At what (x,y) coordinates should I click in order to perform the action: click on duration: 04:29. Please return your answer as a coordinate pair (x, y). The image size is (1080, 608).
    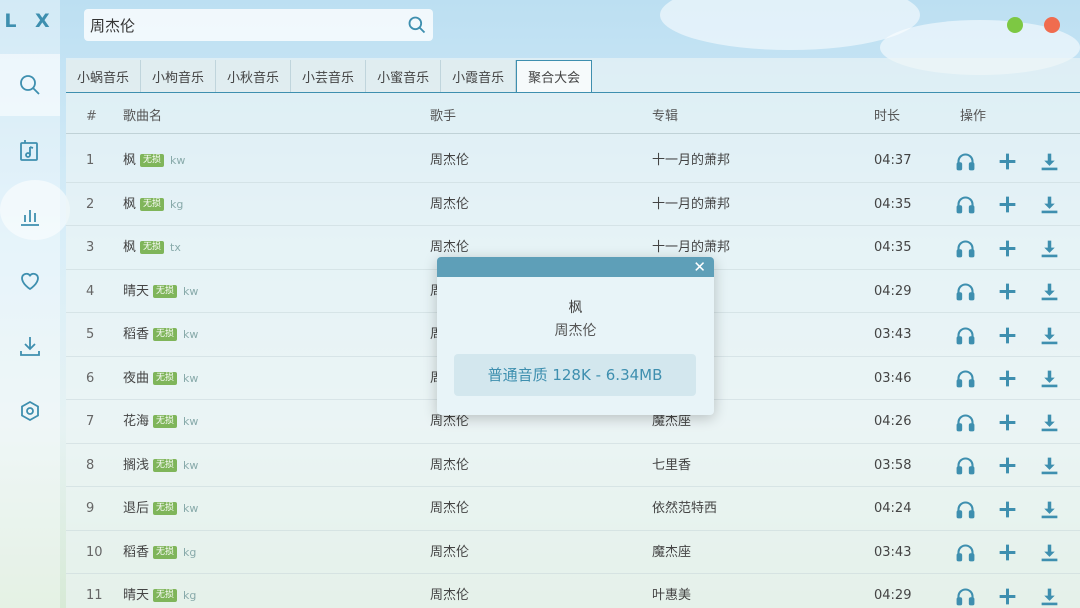
    Looking at the image, I should click on (893, 291).